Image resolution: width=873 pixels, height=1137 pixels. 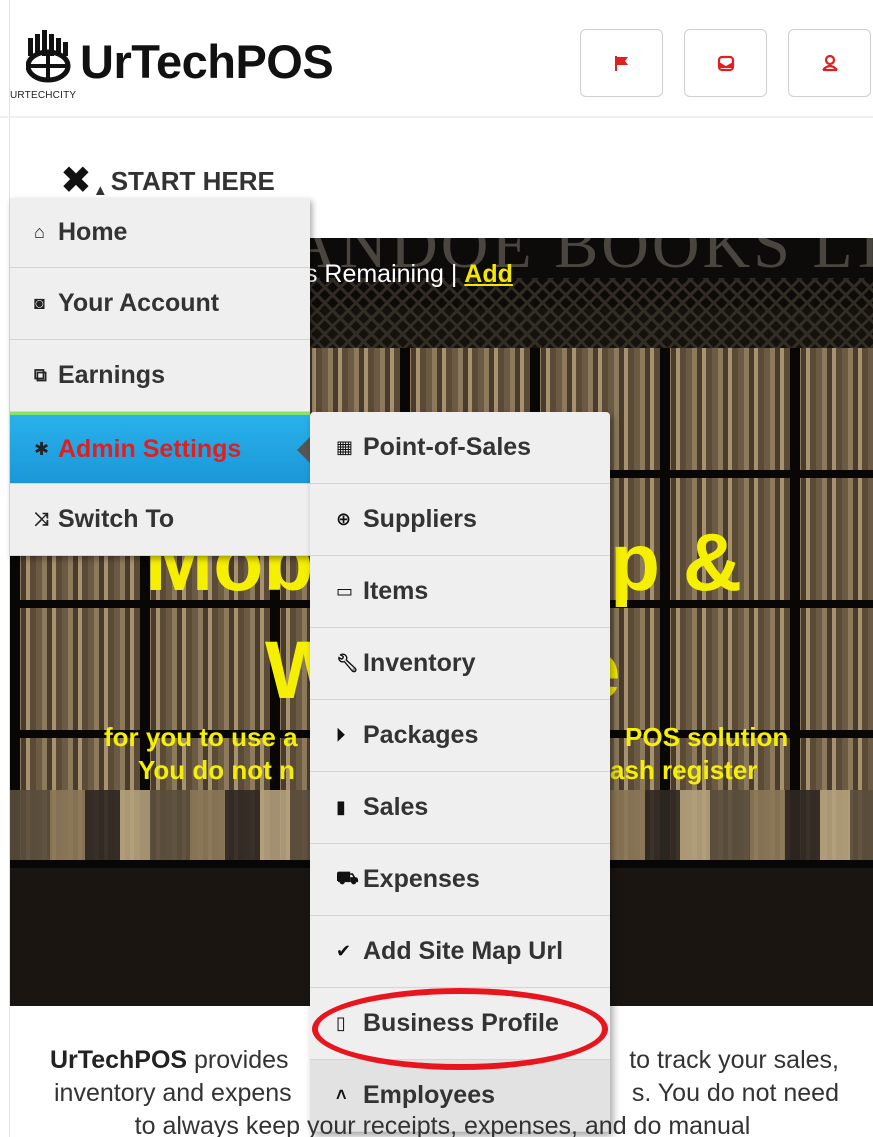 What do you see at coordinates (461, 1023) in the screenshot?
I see `submenu-item-label: Business Profile` at bounding box center [461, 1023].